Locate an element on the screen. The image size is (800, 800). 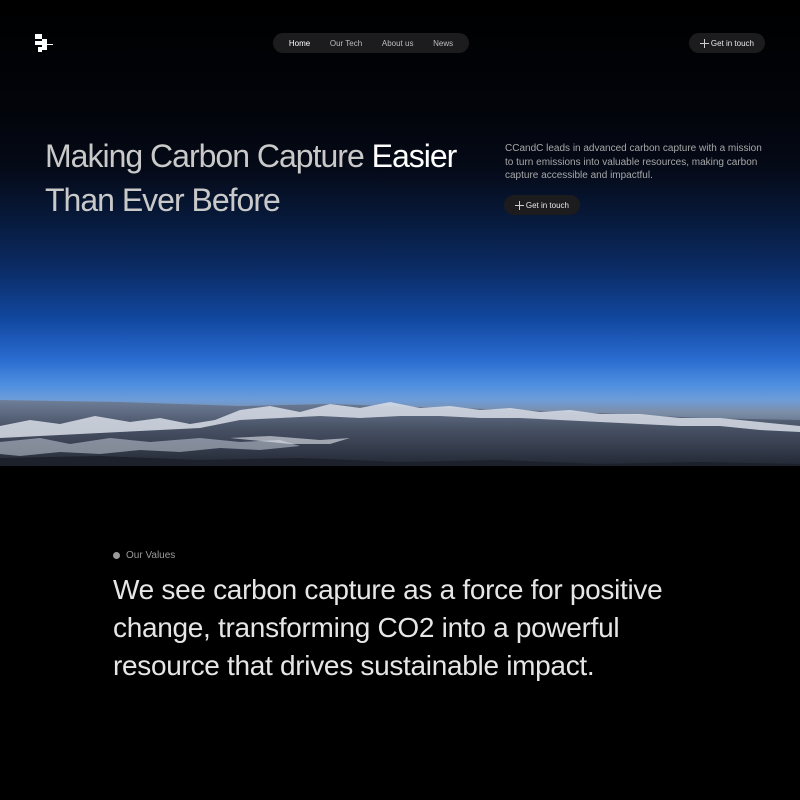
header-cta-label: Get in touch is located at coordinates (732, 43).